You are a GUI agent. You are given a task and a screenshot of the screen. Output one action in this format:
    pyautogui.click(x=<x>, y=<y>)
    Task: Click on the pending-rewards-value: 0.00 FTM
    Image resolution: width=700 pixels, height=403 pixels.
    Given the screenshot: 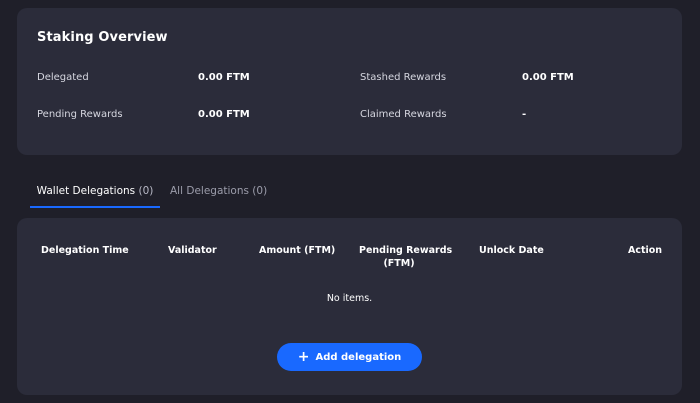 What is the action you would take?
    pyautogui.click(x=224, y=114)
    